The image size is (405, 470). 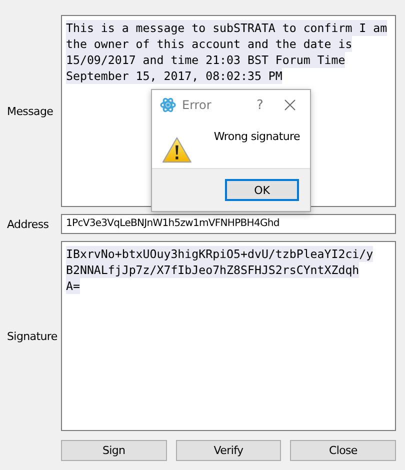 I want to click on field-label: Message, so click(x=30, y=111).